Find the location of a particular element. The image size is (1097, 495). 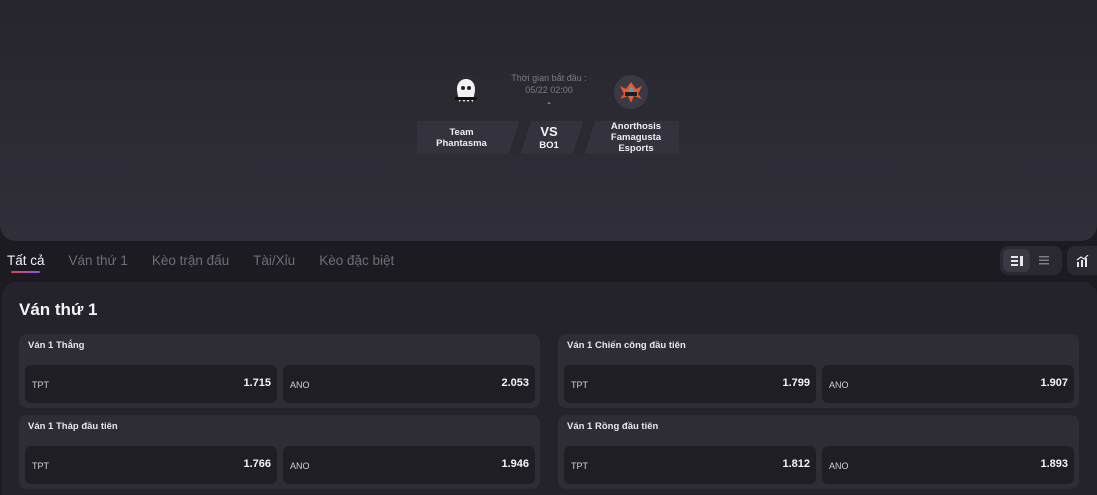

odd-button: TPT 1.766 is located at coordinates (151, 465).